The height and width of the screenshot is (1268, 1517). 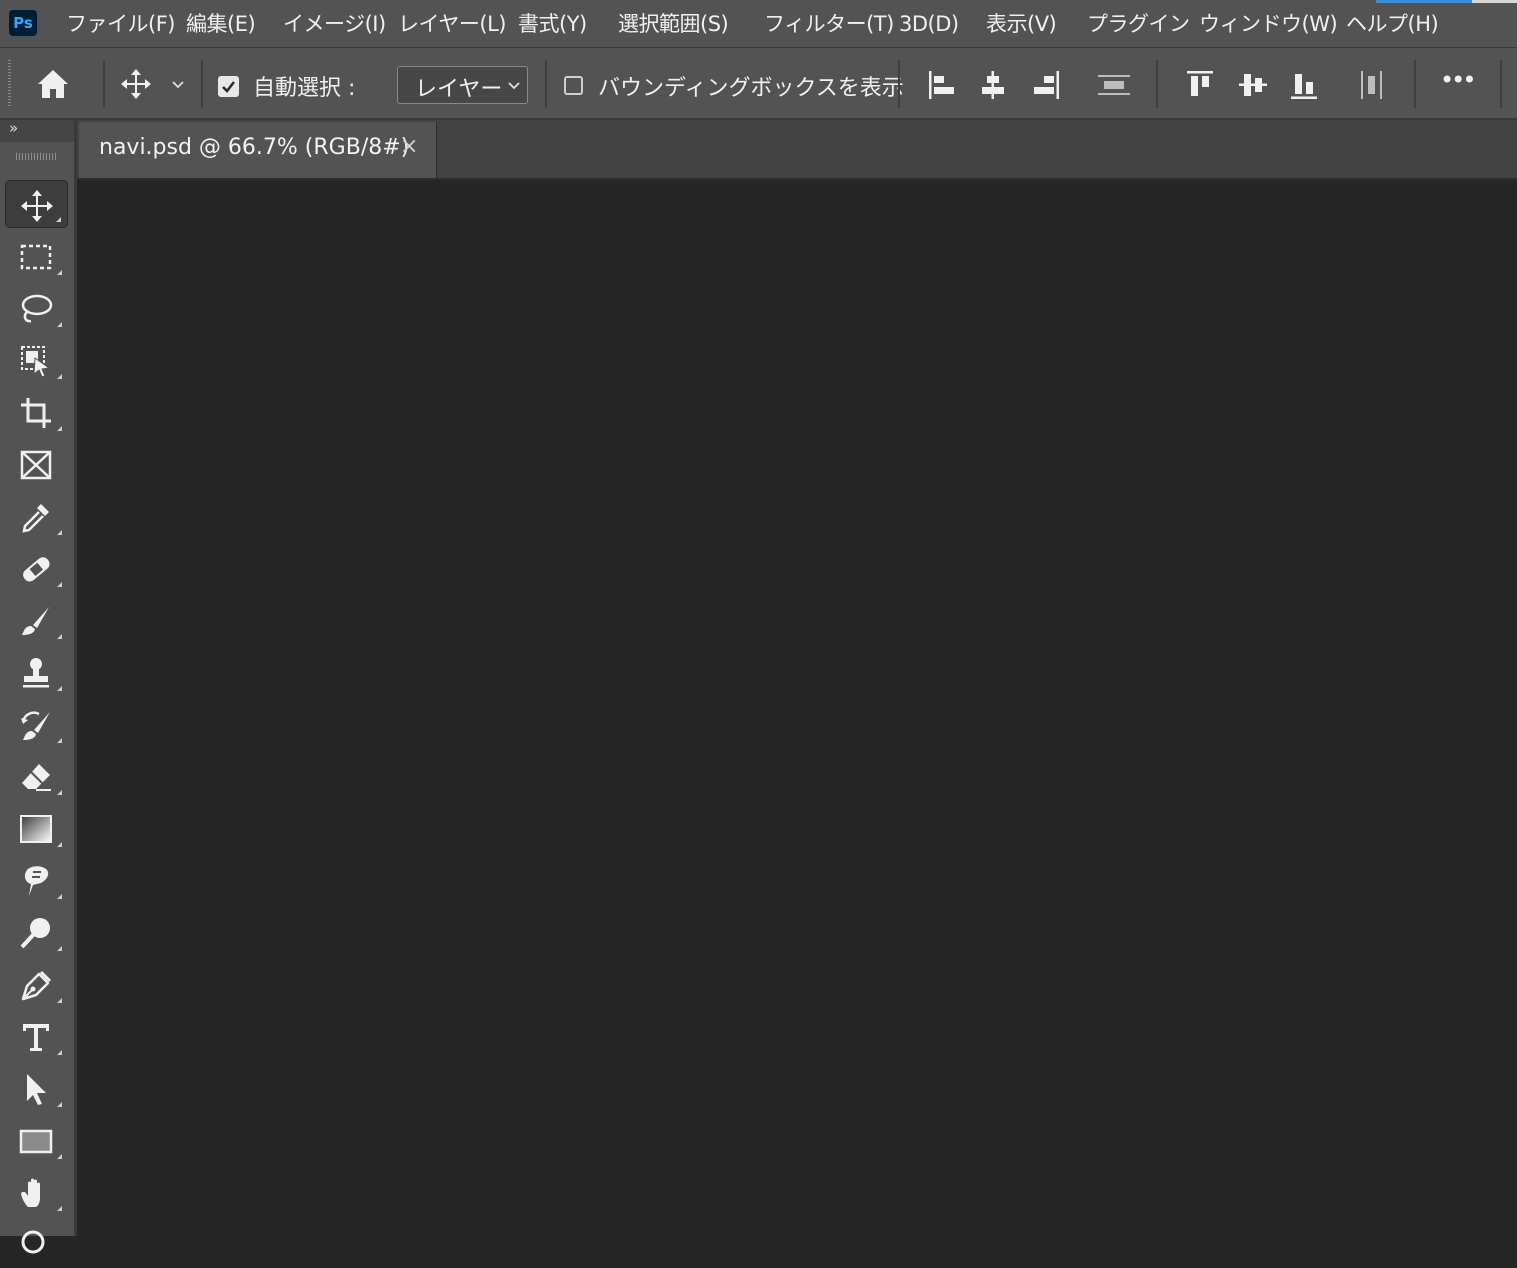 I want to click on align-left-edges-icon, so click(x=942, y=85).